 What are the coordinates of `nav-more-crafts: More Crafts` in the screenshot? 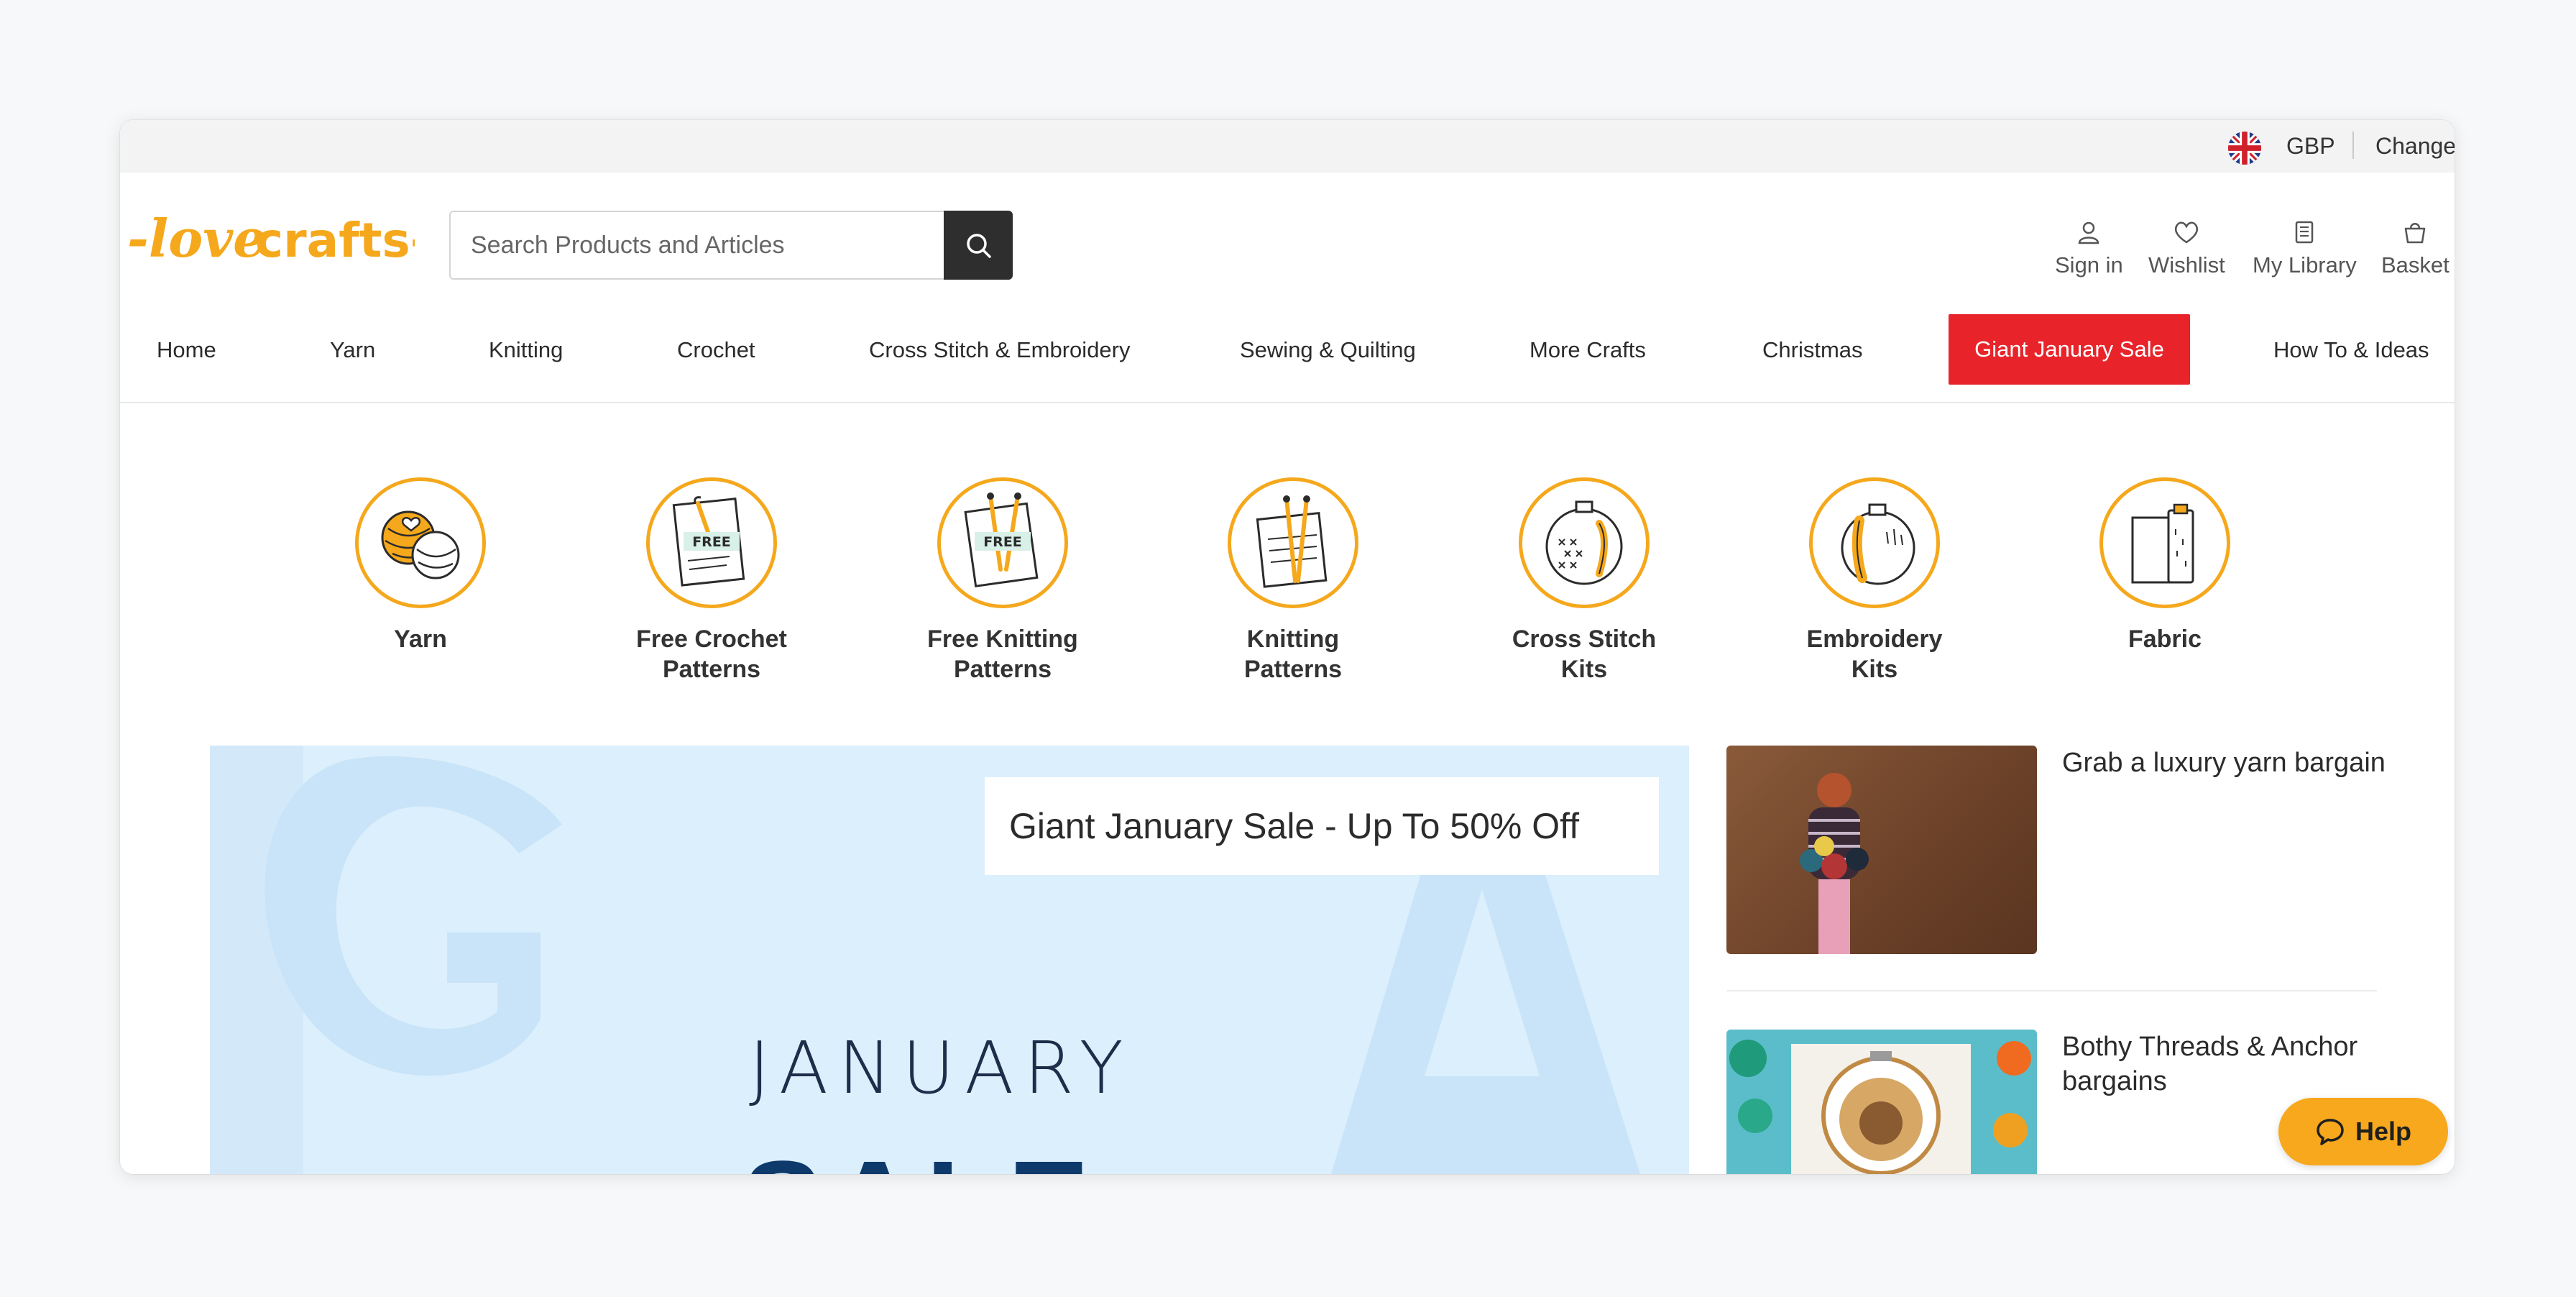 It's located at (1588, 350).